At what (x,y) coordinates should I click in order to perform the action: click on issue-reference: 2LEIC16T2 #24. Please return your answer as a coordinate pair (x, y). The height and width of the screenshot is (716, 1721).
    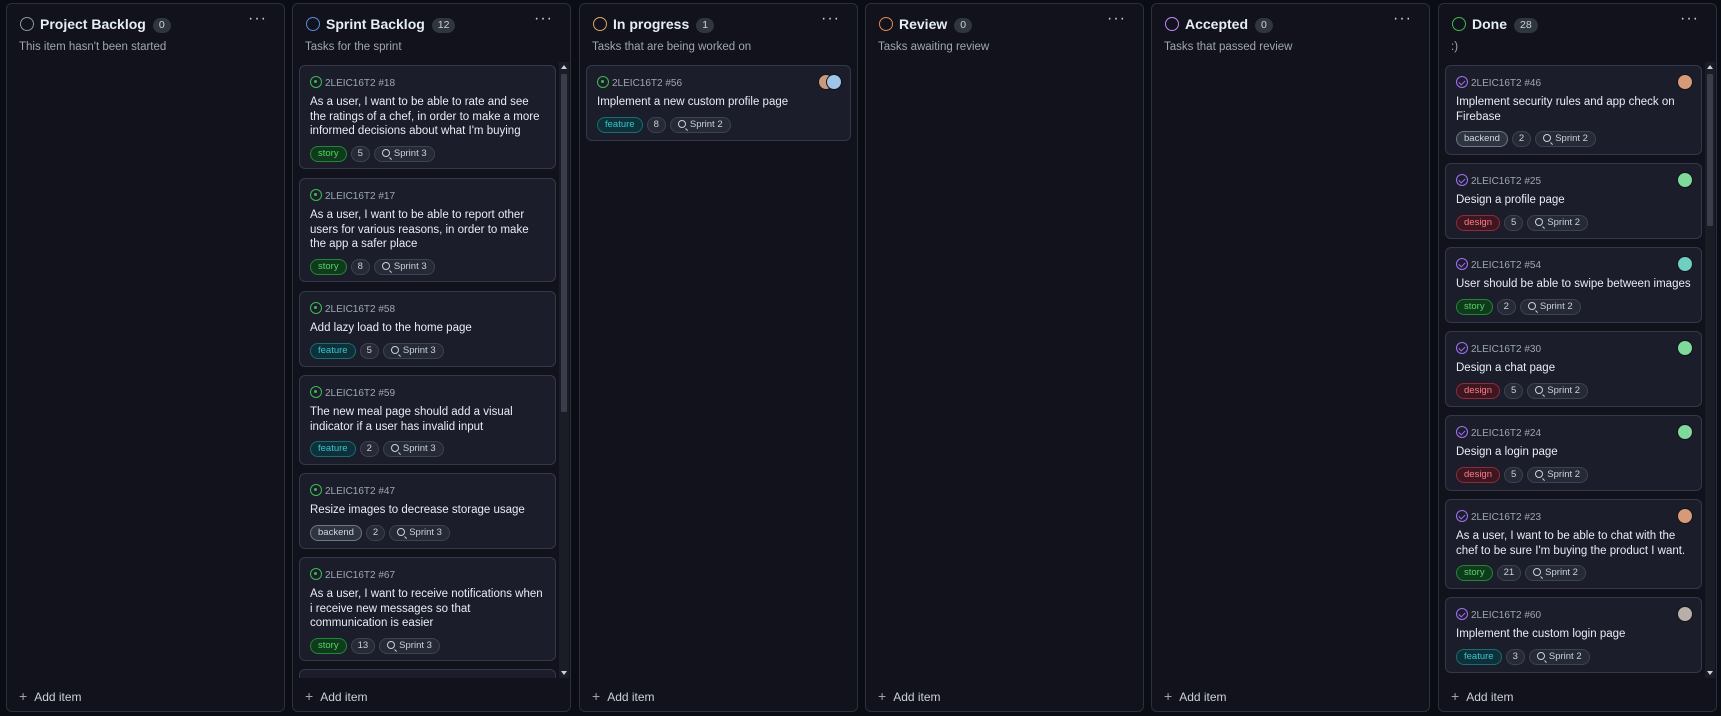
    Looking at the image, I should click on (1498, 432).